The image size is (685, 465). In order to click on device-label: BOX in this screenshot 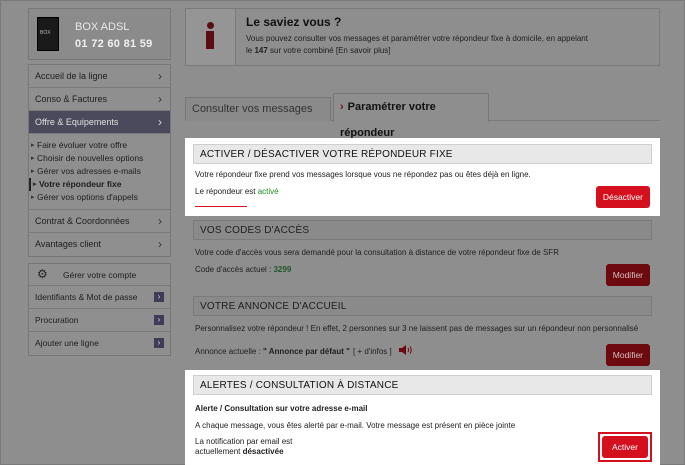, I will do `click(45, 33)`.